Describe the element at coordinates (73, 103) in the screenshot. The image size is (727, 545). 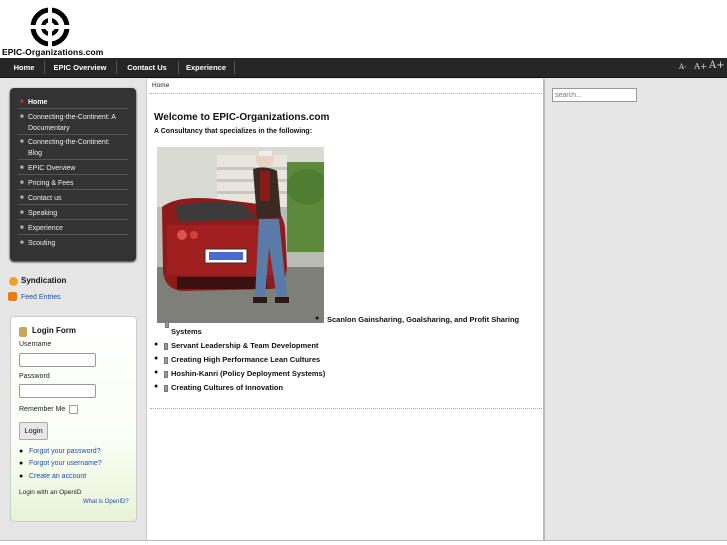
I see `sidebar-item-home: ■ Home` at that location.